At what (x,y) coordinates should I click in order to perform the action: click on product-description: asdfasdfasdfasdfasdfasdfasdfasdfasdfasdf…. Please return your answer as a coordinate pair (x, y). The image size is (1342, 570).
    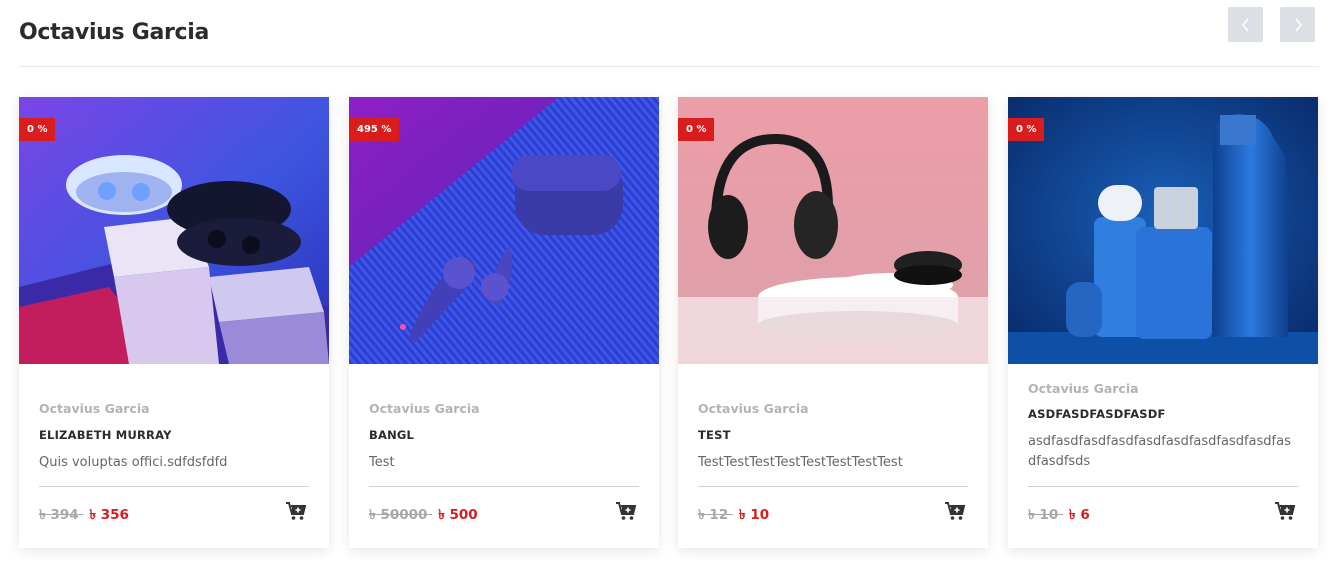
    Looking at the image, I should click on (1159, 451).